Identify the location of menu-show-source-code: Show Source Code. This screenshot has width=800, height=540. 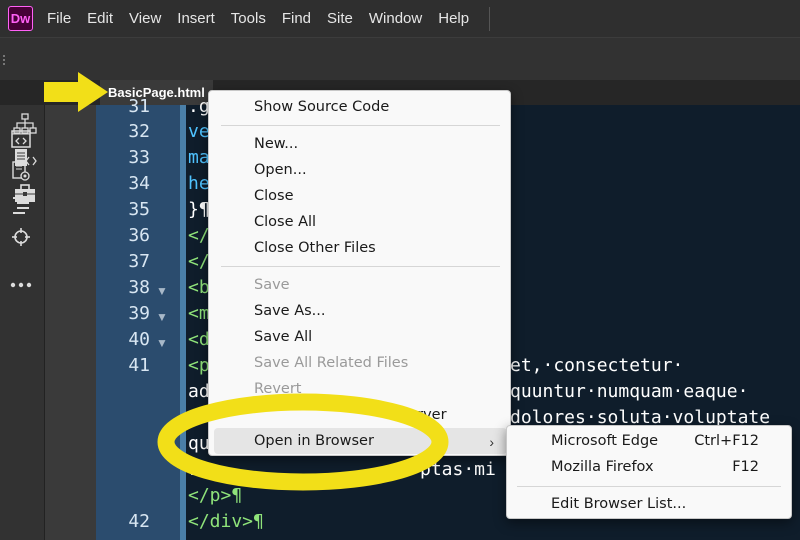
(321, 107).